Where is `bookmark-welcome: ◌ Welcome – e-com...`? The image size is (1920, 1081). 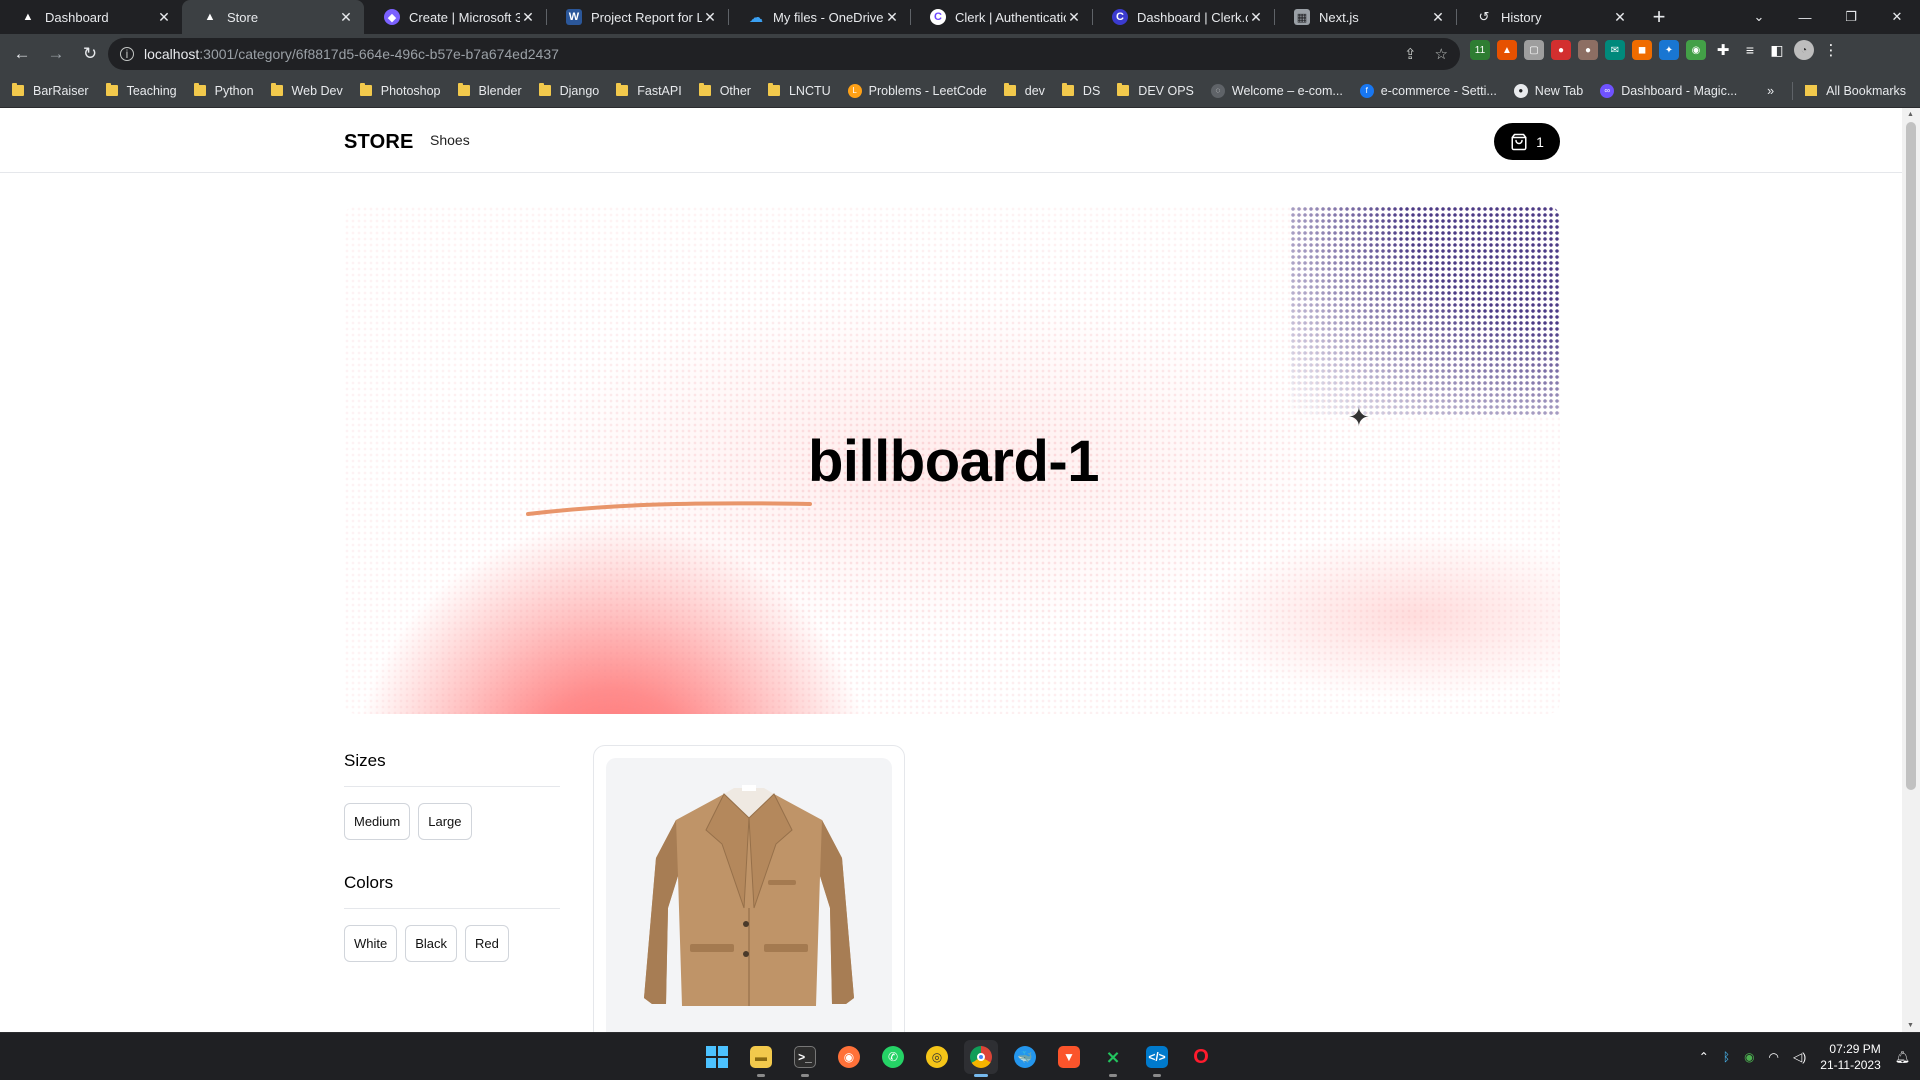 bookmark-welcome: ◌ Welcome – e-com... is located at coordinates (1276, 90).